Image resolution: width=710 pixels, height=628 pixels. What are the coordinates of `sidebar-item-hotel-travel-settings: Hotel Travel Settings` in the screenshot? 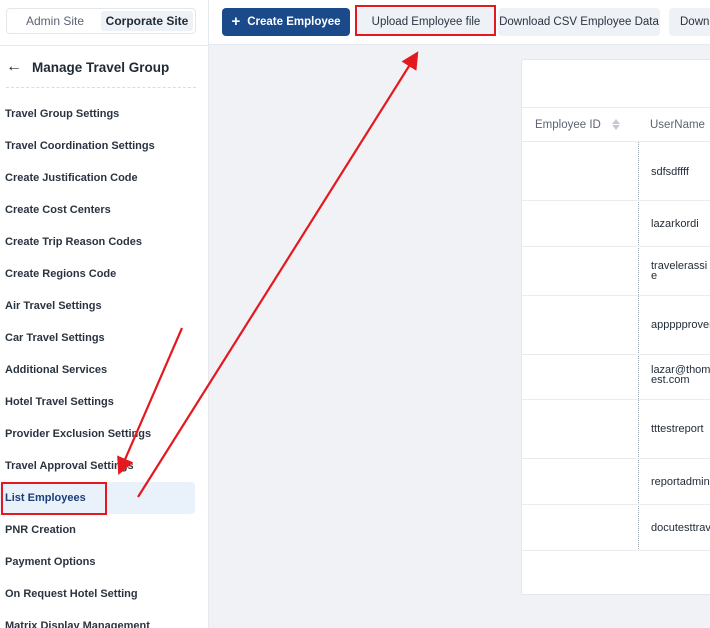 It's located at (104, 402).